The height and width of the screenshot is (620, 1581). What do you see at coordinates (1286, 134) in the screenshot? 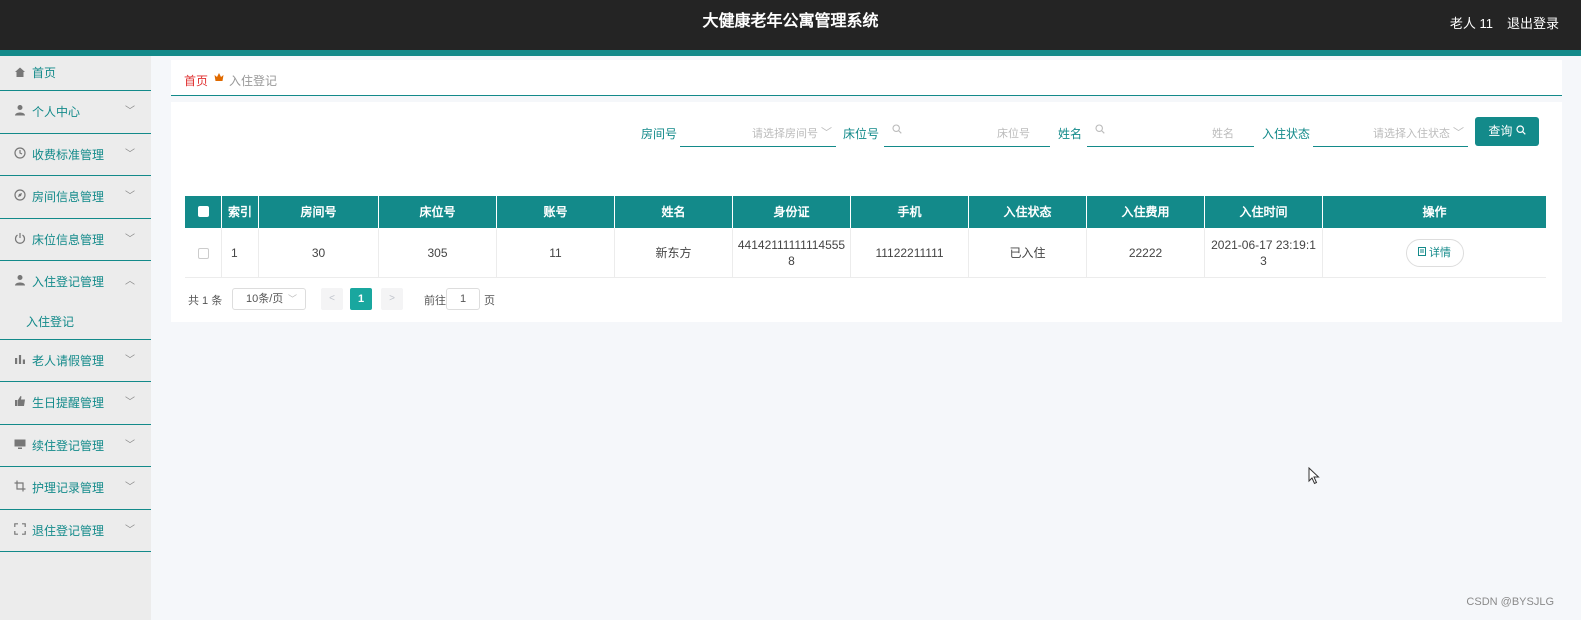
I see `status-filter-label: 入住状态` at bounding box center [1286, 134].